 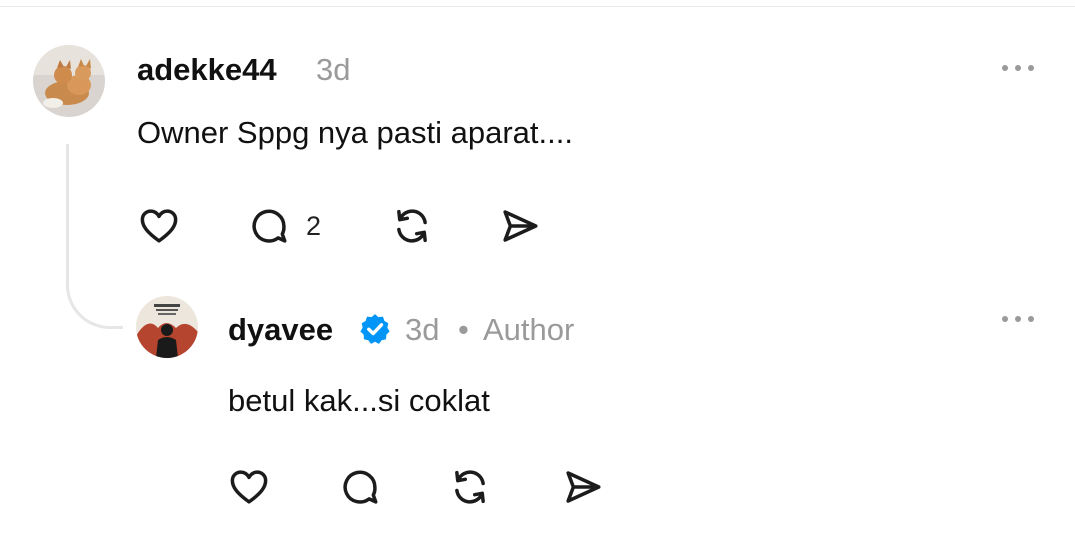 What do you see at coordinates (280, 330) in the screenshot?
I see `reply-username: dyavee` at bounding box center [280, 330].